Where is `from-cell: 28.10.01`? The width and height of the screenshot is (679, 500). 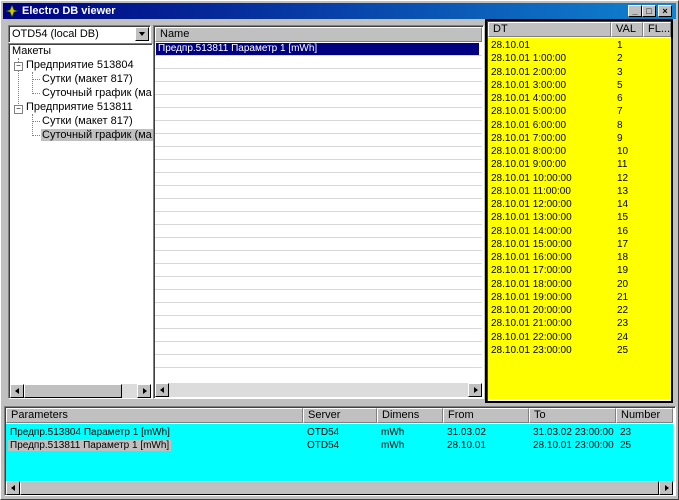
from-cell: 28.10.01 is located at coordinates (466, 445).